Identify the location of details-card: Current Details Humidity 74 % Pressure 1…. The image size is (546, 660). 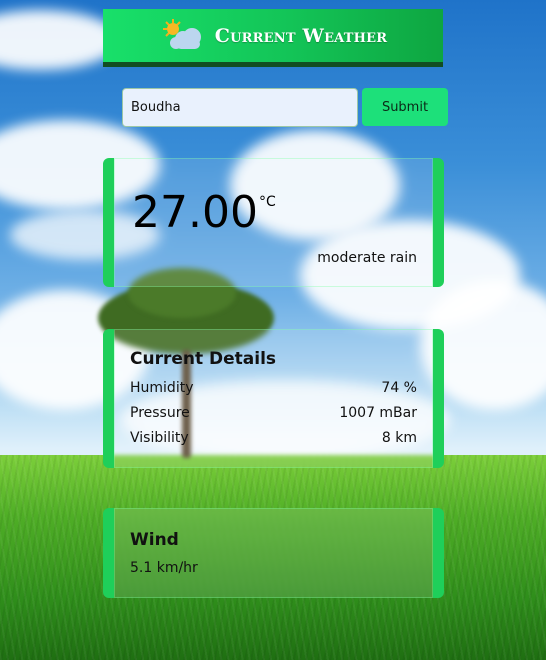
(273, 398).